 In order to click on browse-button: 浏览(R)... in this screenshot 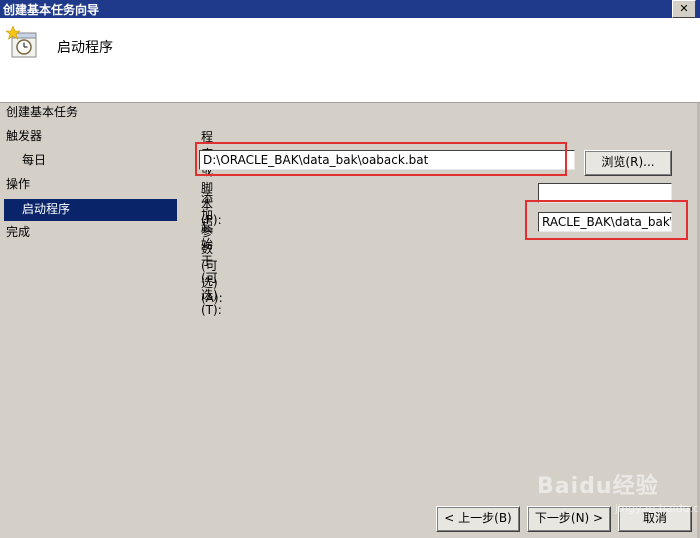, I will do `click(628, 163)`.